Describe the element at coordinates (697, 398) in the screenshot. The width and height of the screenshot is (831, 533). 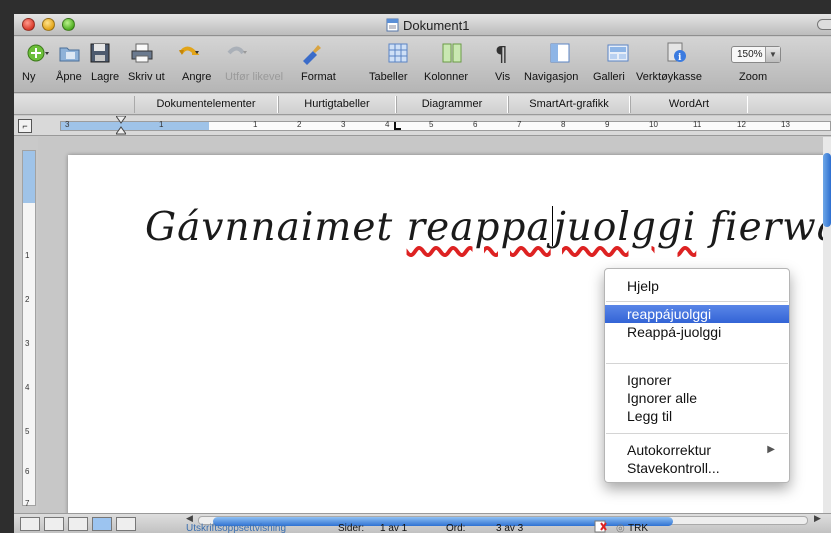
I see `menu-item-ignore-all: Ignorer alle` at that location.